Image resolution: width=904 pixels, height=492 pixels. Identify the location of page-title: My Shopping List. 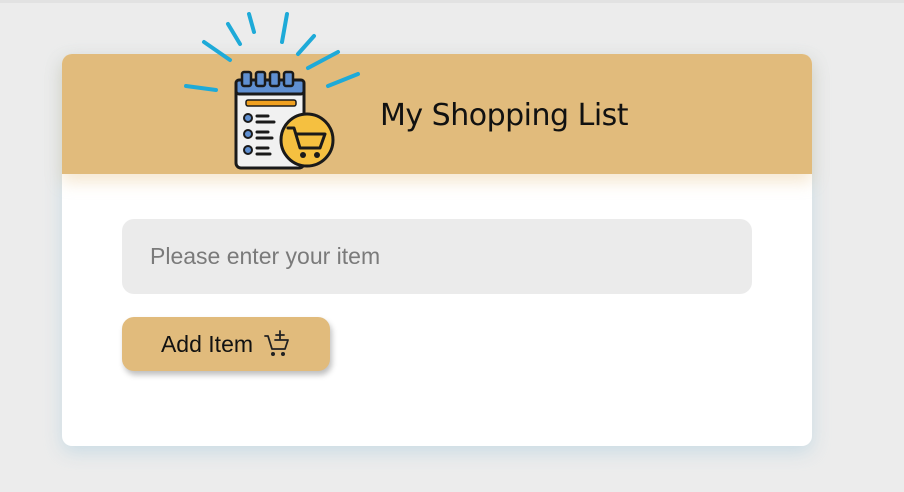
(504, 115).